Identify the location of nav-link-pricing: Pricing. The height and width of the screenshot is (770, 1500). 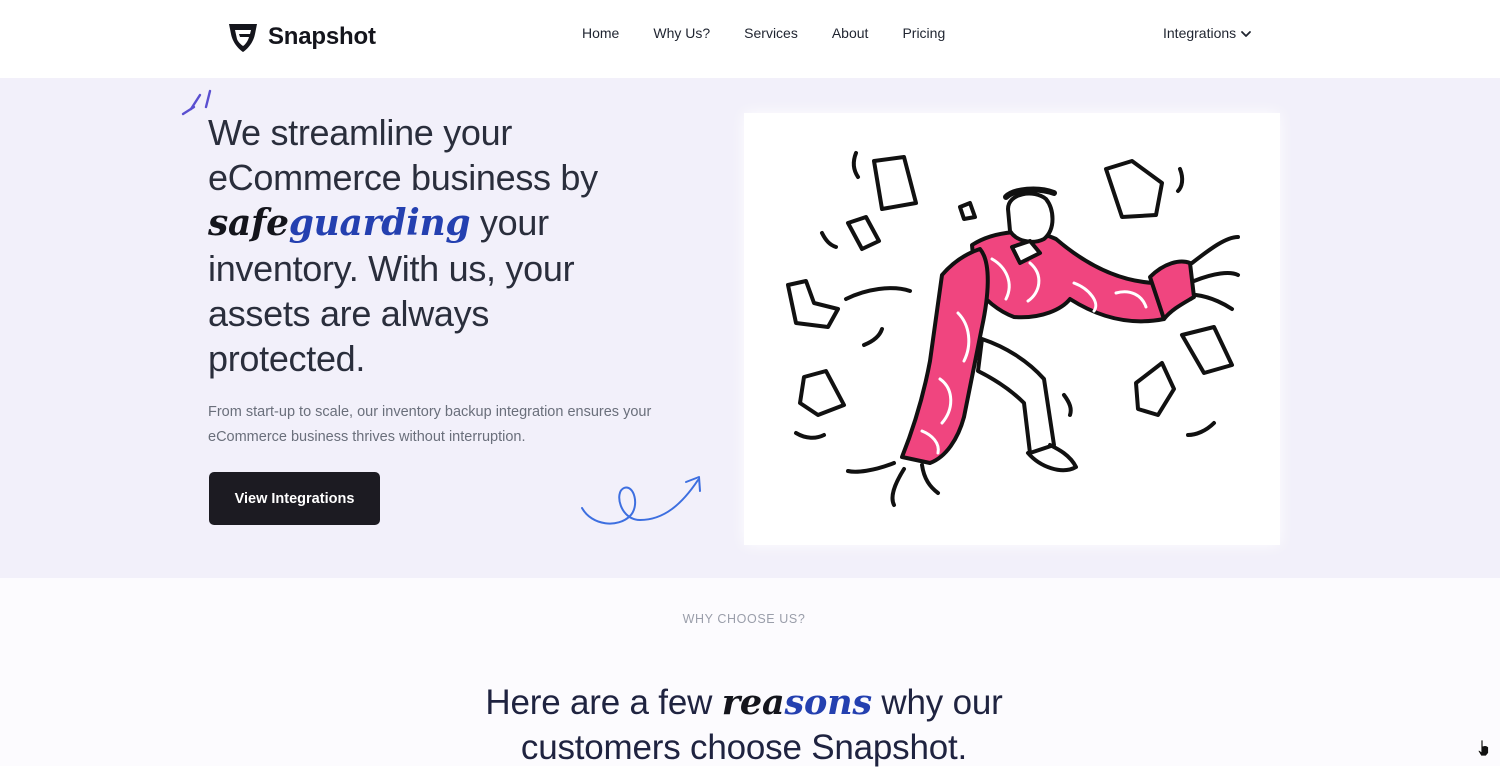
(923, 33).